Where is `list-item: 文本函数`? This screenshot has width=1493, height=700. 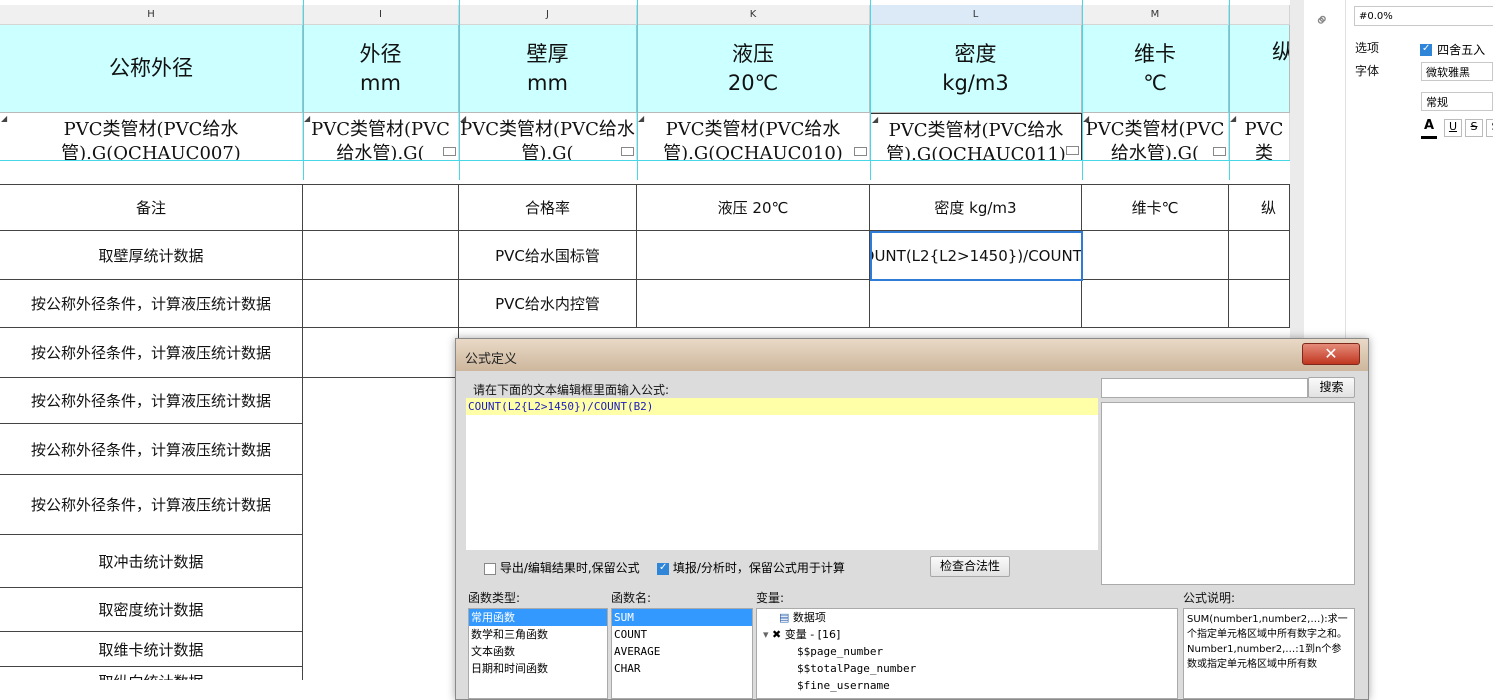 list-item: 文本函数 is located at coordinates (538, 651).